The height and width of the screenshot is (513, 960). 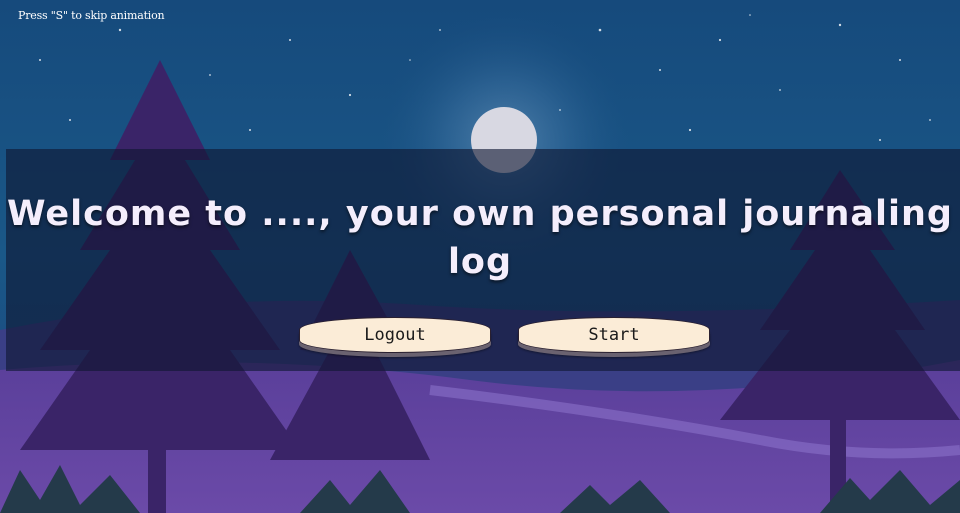 I want to click on start-button: Start, so click(x=614, y=335).